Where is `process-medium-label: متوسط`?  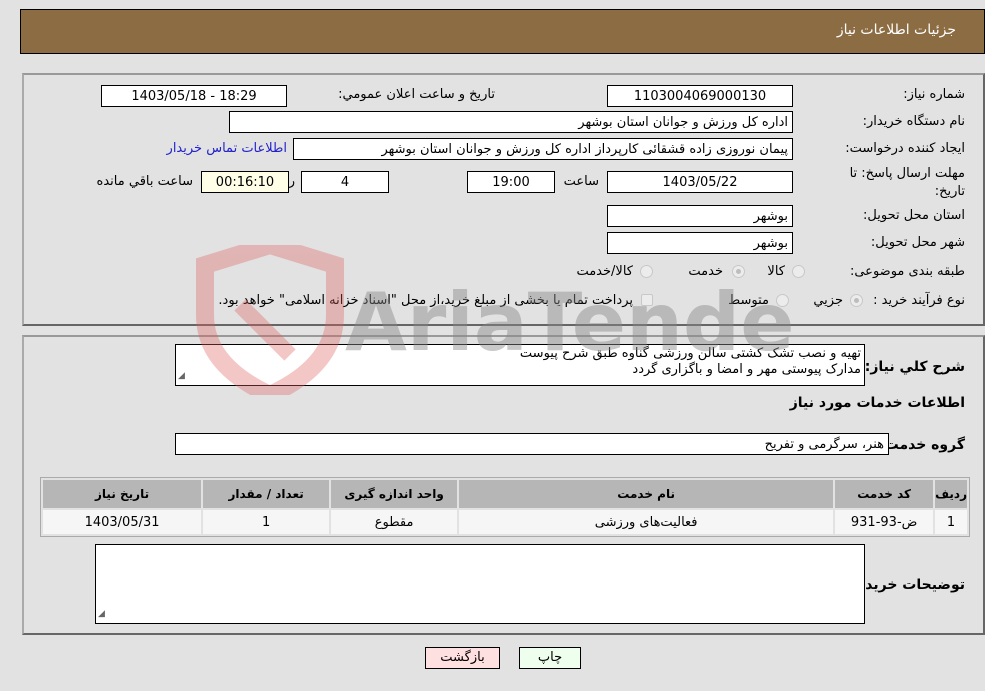
process-medium-label: متوسط is located at coordinates (748, 300).